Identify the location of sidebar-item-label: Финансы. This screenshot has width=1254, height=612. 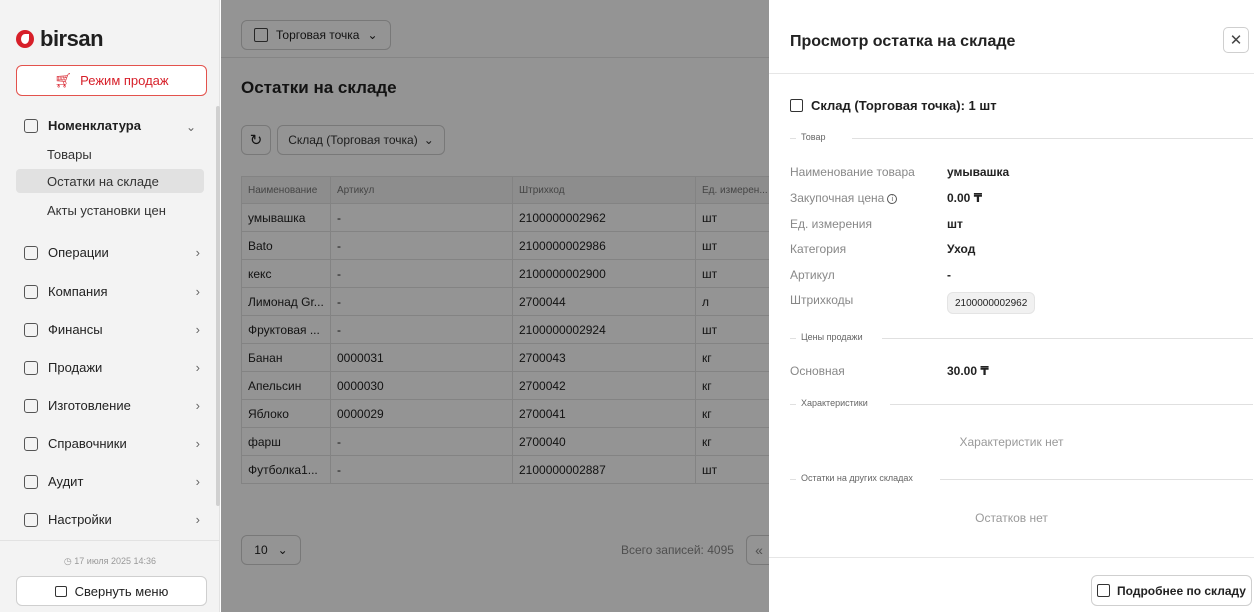
(75, 329).